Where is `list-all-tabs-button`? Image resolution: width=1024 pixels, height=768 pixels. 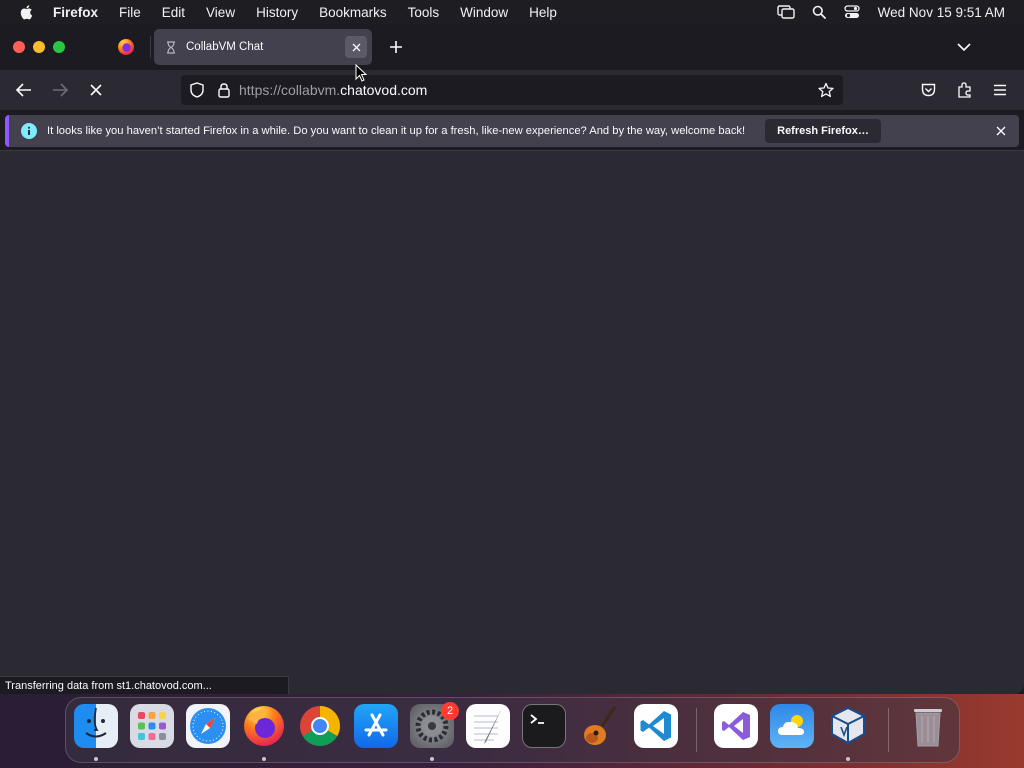
list-all-tabs-button is located at coordinates (964, 47).